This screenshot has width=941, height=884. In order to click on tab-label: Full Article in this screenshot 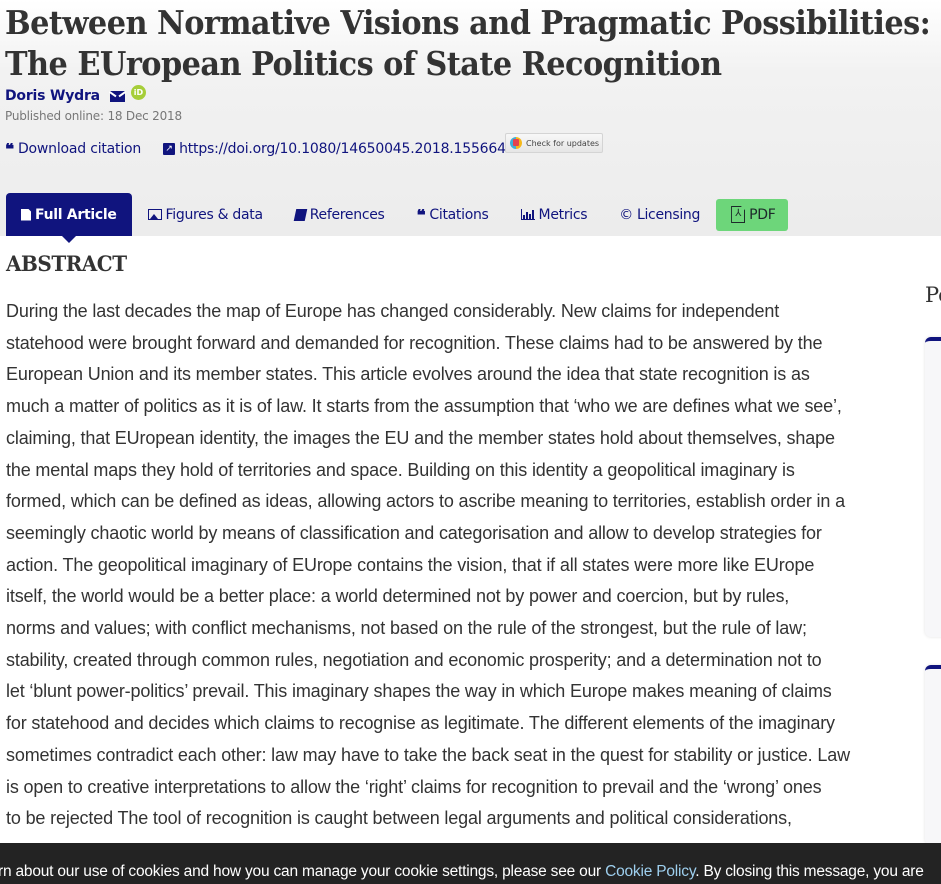, I will do `click(76, 214)`.